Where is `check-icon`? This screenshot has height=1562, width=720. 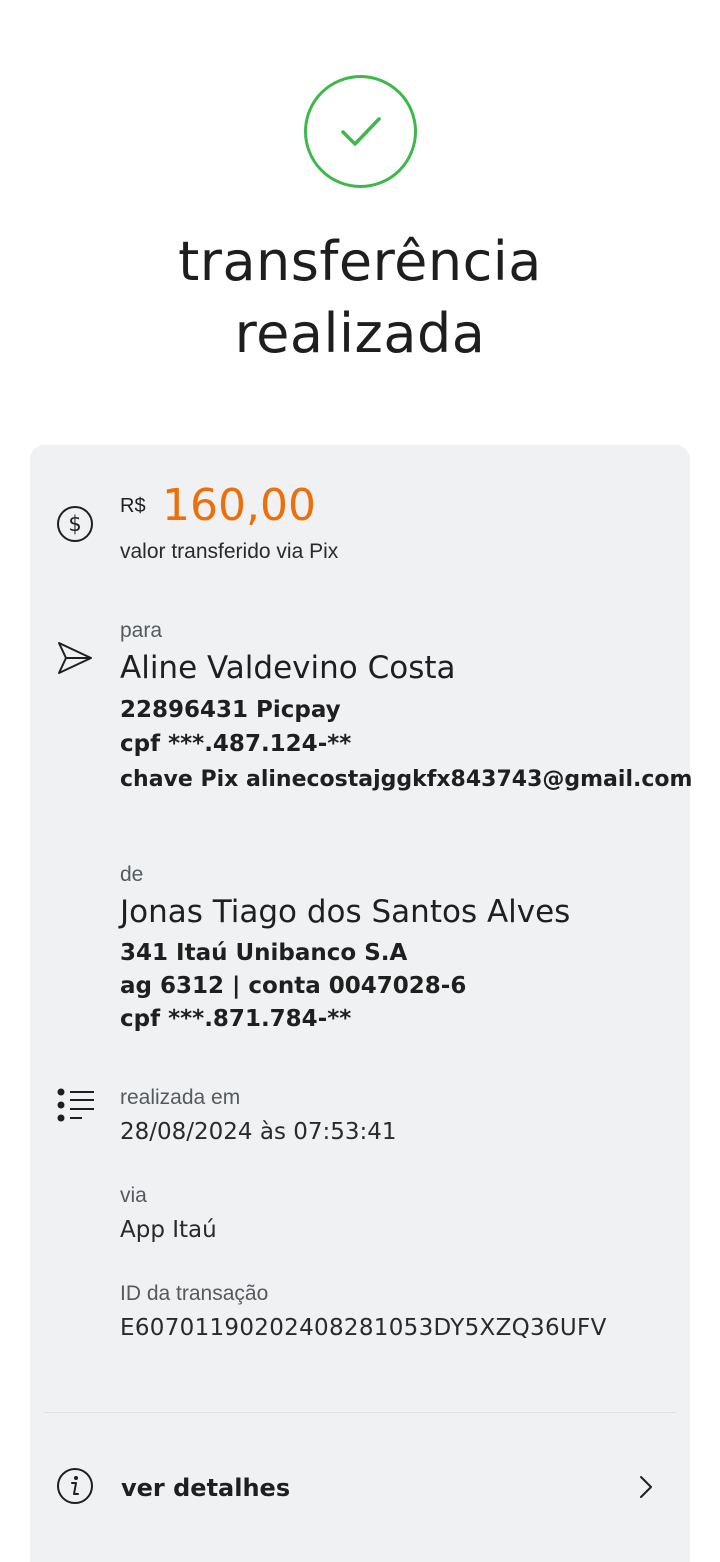 check-icon is located at coordinates (361, 131).